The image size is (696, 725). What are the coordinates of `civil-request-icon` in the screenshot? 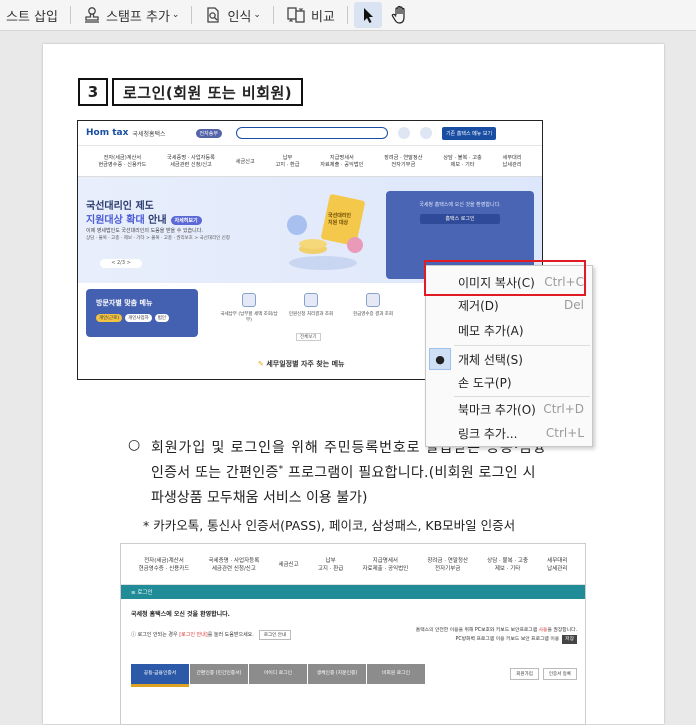 It's located at (311, 300).